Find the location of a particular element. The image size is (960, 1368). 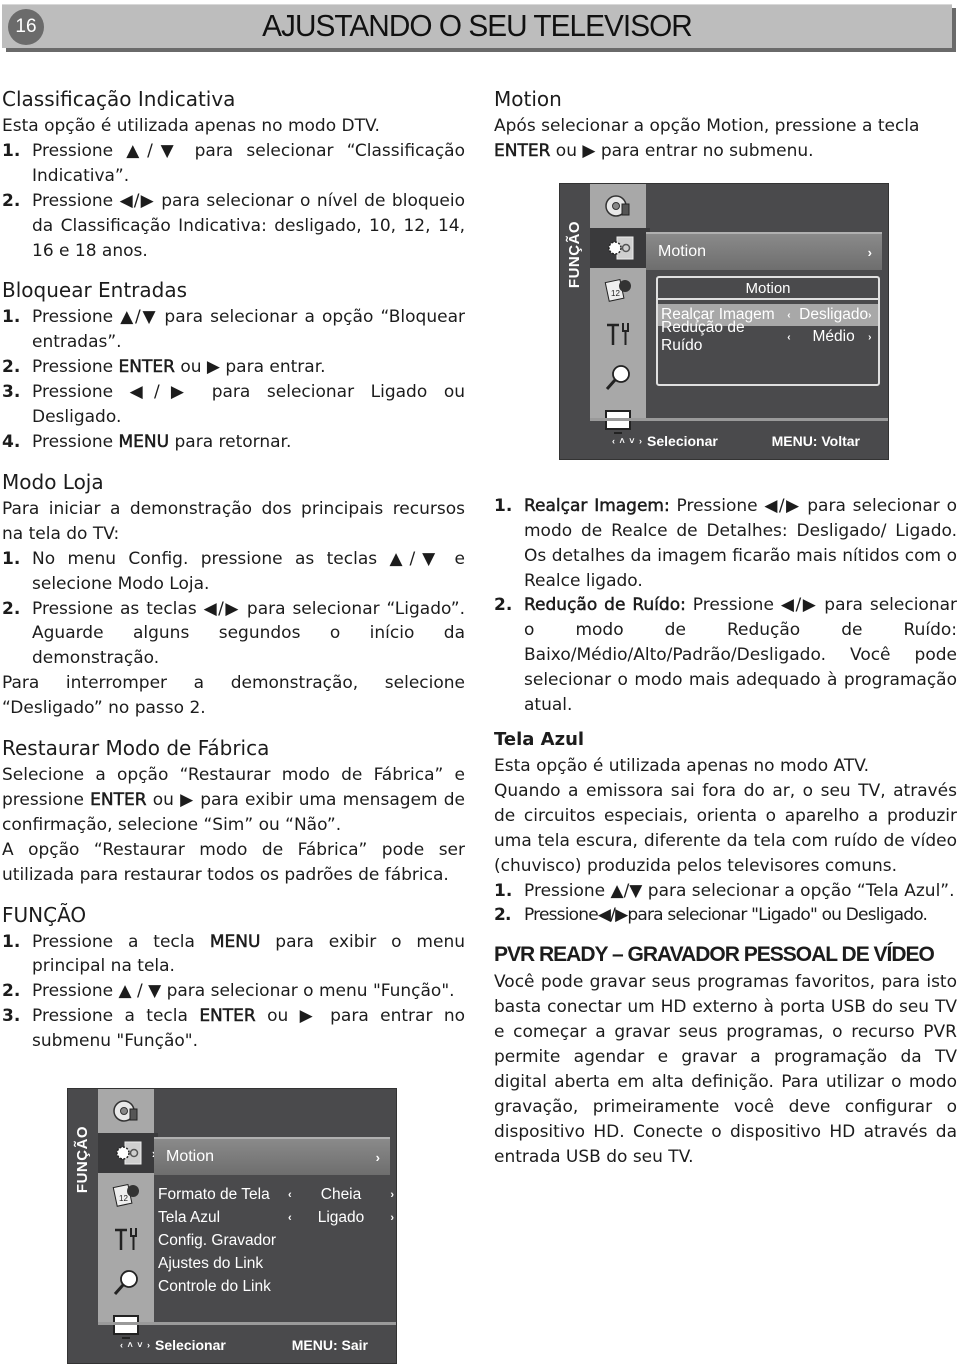

section-title-restaurar: Restaurar Modo de Fábrica is located at coordinates (136, 748).